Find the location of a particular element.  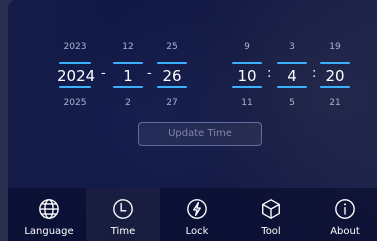

day-underline-bottom is located at coordinates (172, 87).